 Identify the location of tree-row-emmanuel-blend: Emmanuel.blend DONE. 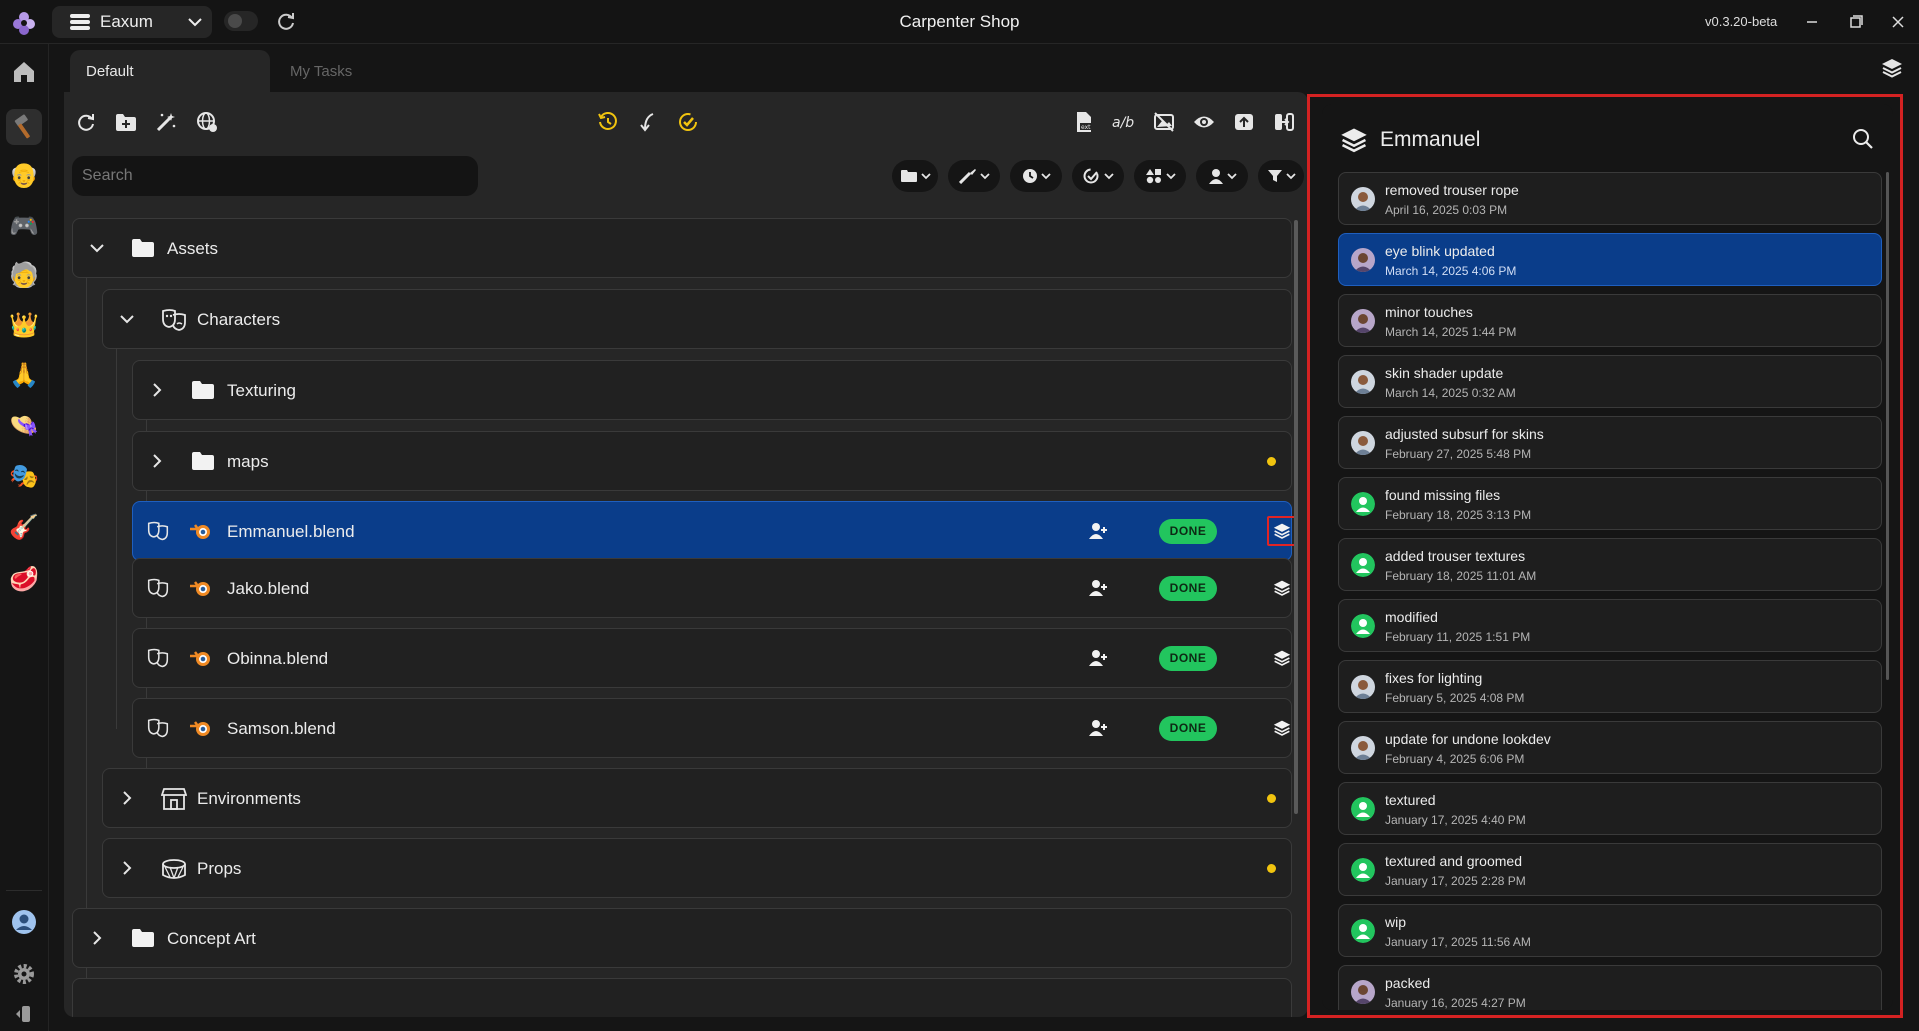
(714, 531).